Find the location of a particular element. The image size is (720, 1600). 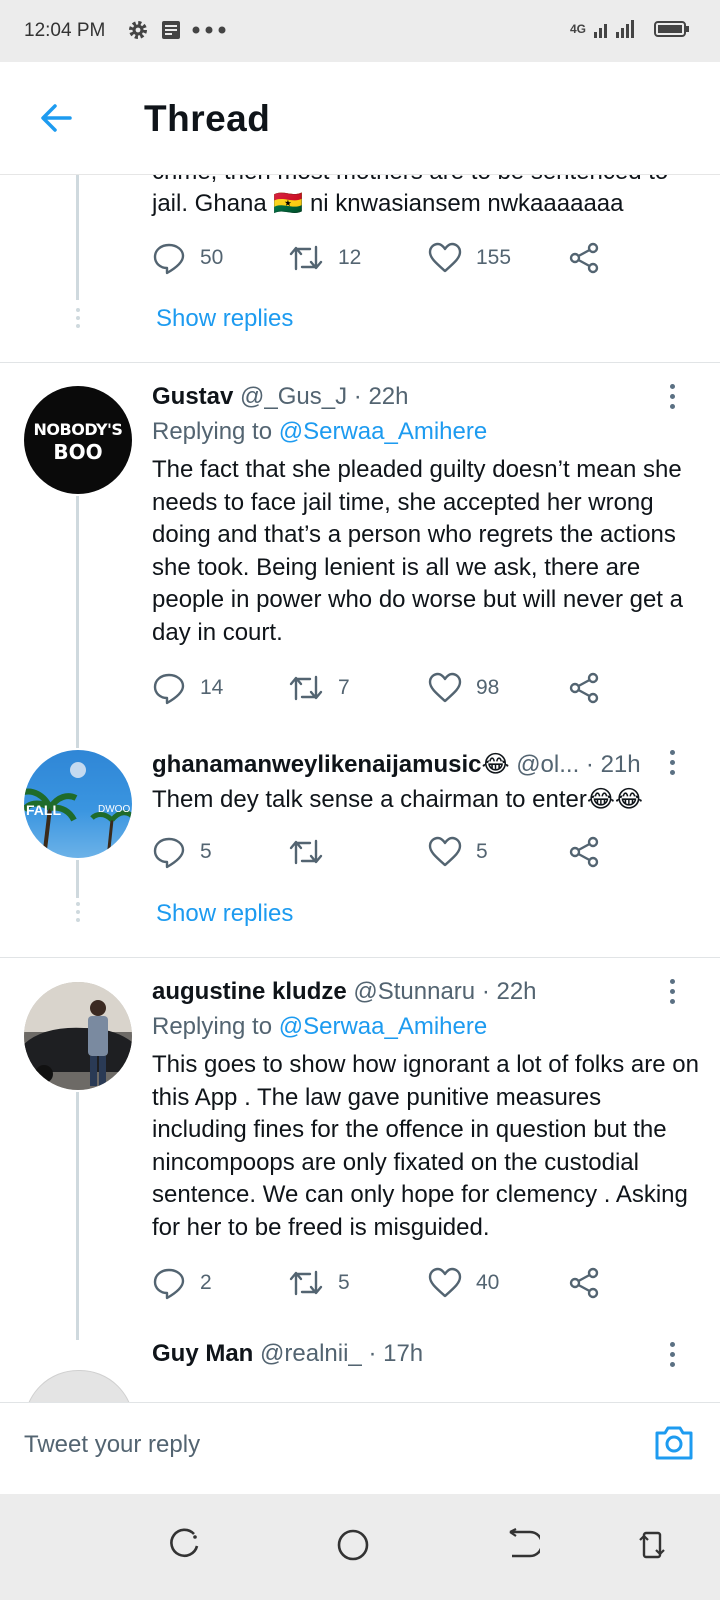

system-nav-bar is located at coordinates (360, 1547).